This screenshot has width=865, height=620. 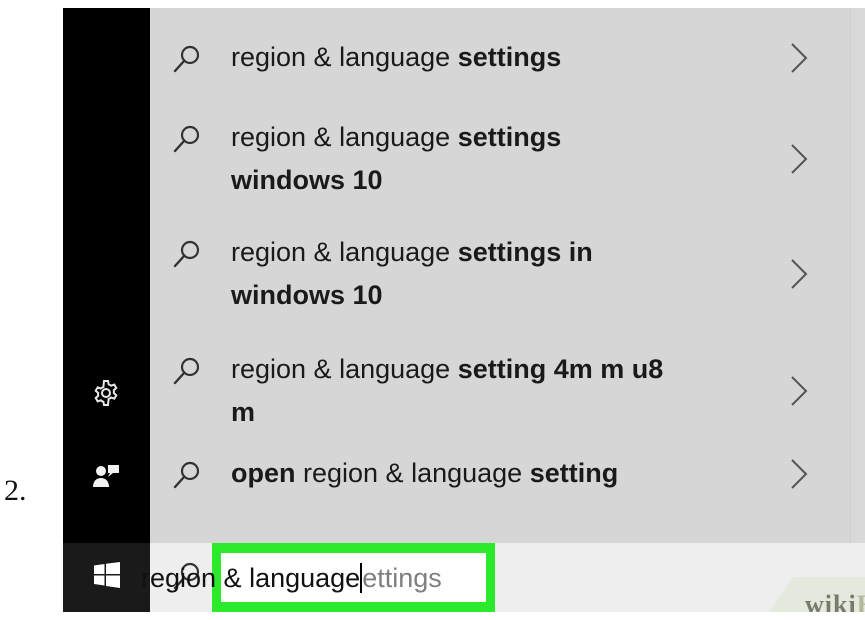 What do you see at coordinates (447, 390) in the screenshot?
I see `suggestion-text: region & language setting 4m m u8 m` at bounding box center [447, 390].